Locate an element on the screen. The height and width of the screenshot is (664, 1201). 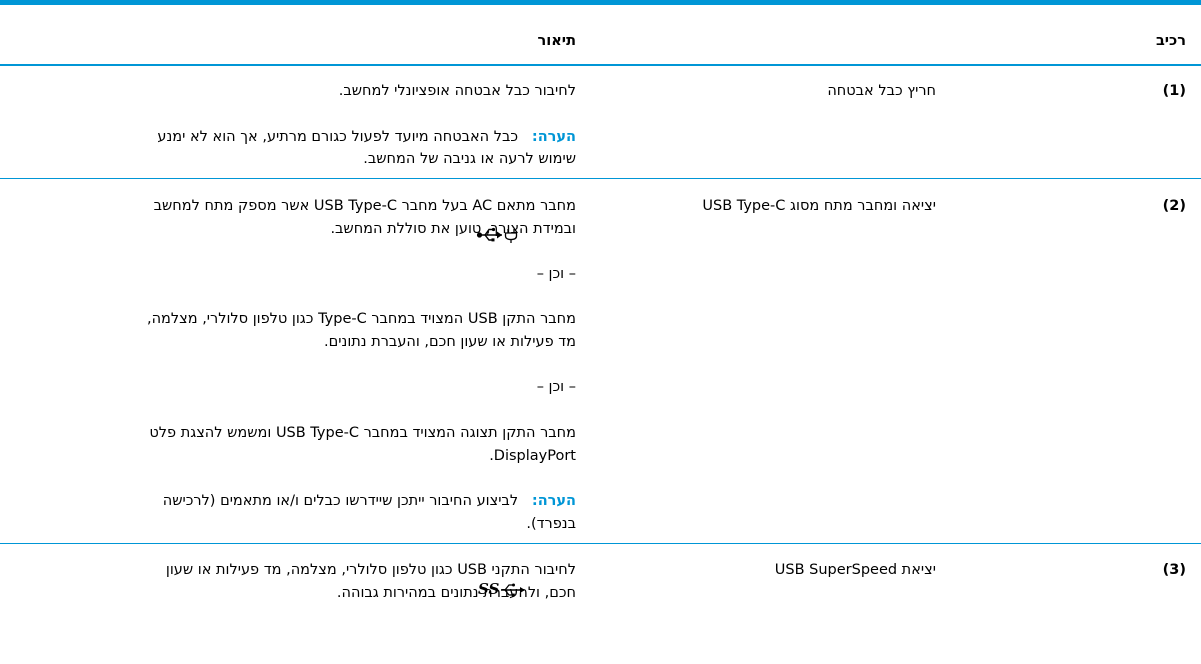
header-component: רכיב is located at coordinates (1170, 41).